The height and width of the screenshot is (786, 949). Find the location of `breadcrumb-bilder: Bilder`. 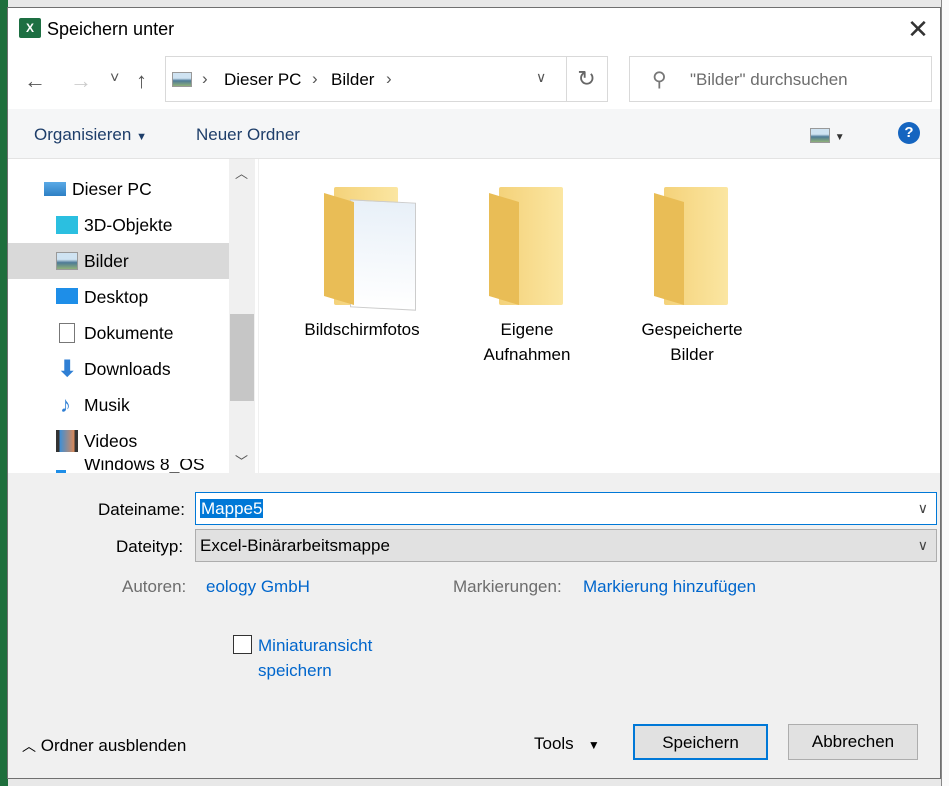

breadcrumb-bilder: Bilder is located at coordinates (352, 80).